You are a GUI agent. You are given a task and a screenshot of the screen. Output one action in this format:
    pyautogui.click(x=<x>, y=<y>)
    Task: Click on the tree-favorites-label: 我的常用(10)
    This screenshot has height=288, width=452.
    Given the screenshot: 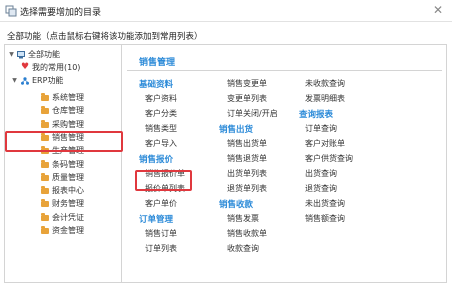 What is the action you would take?
    pyautogui.click(x=56, y=67)
    